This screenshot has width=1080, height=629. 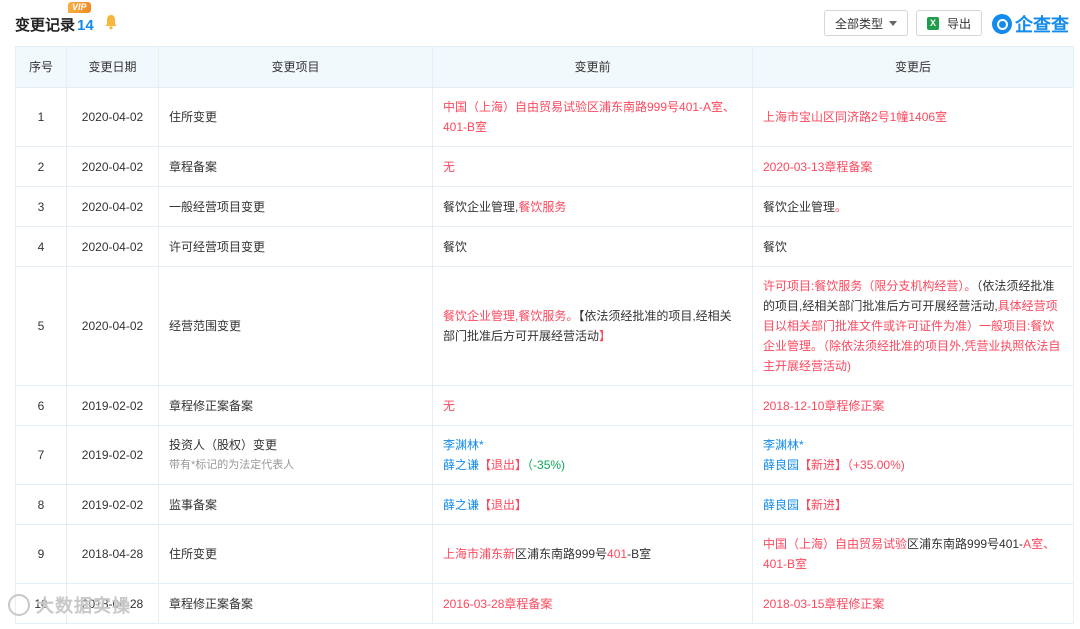 I want to click on cell-line: 餐饮企业管理。, so click(x=913, y=207).